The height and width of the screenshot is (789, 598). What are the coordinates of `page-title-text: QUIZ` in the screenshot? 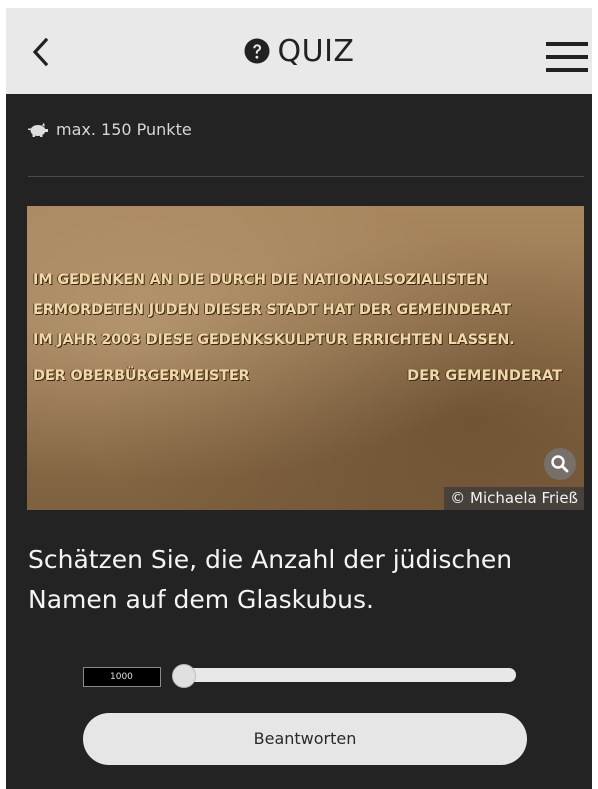 It's located at (316, 51).